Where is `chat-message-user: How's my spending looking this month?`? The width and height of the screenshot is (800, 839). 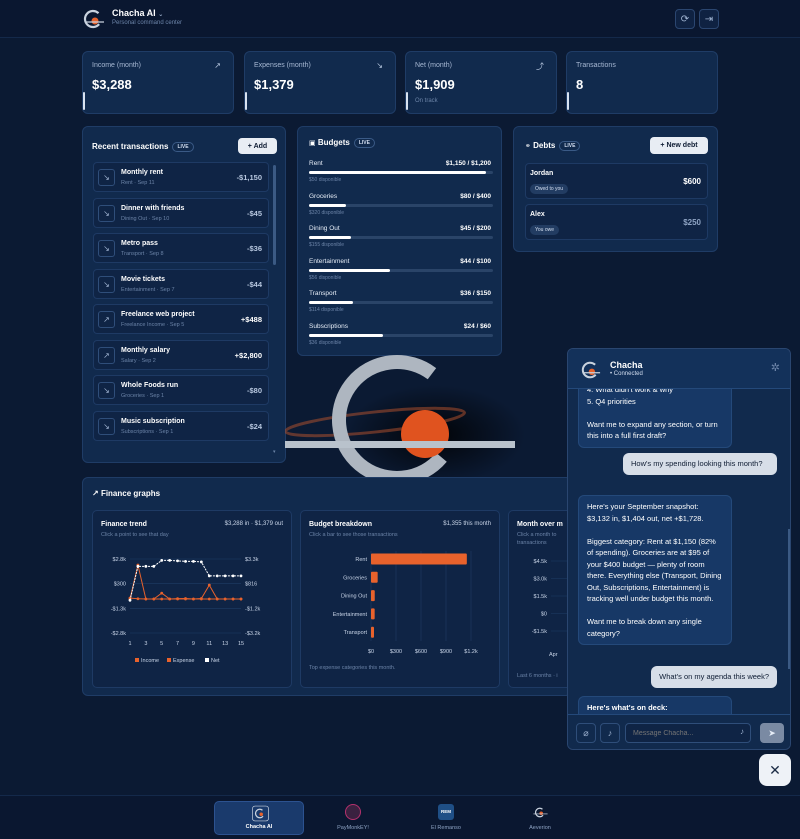 chat-message-user: How's my spending looking this month? is located at coordinates (700, 464).